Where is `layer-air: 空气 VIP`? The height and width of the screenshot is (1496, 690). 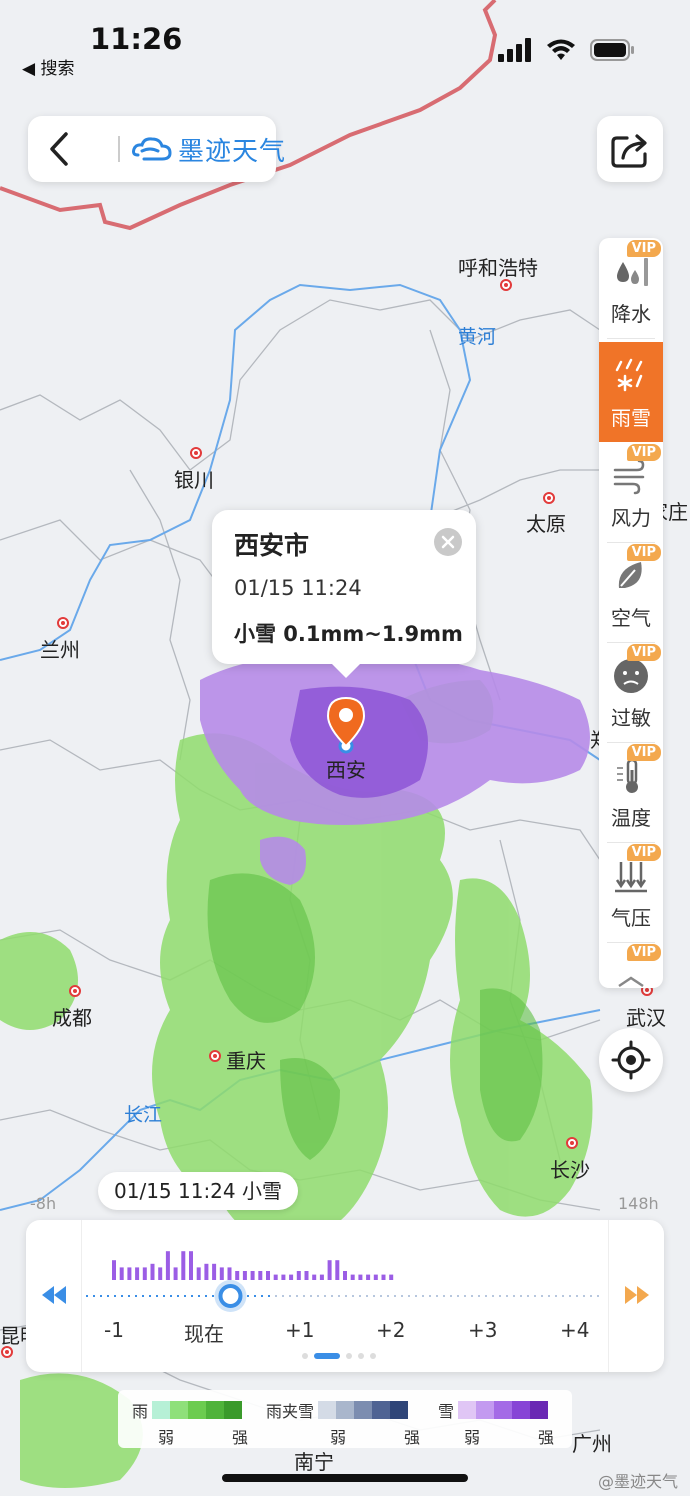 layer-air: 空气 VIP is located at coordinates (631, 592).